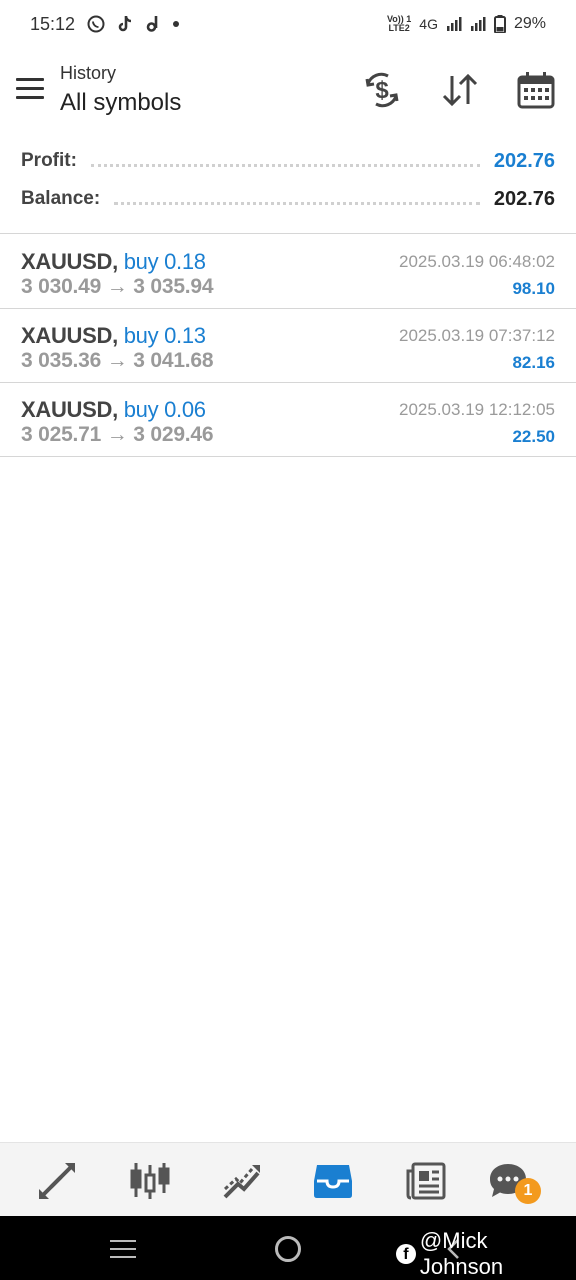  I want to click on dollar-refresh-icon: $, so click(382, 90).